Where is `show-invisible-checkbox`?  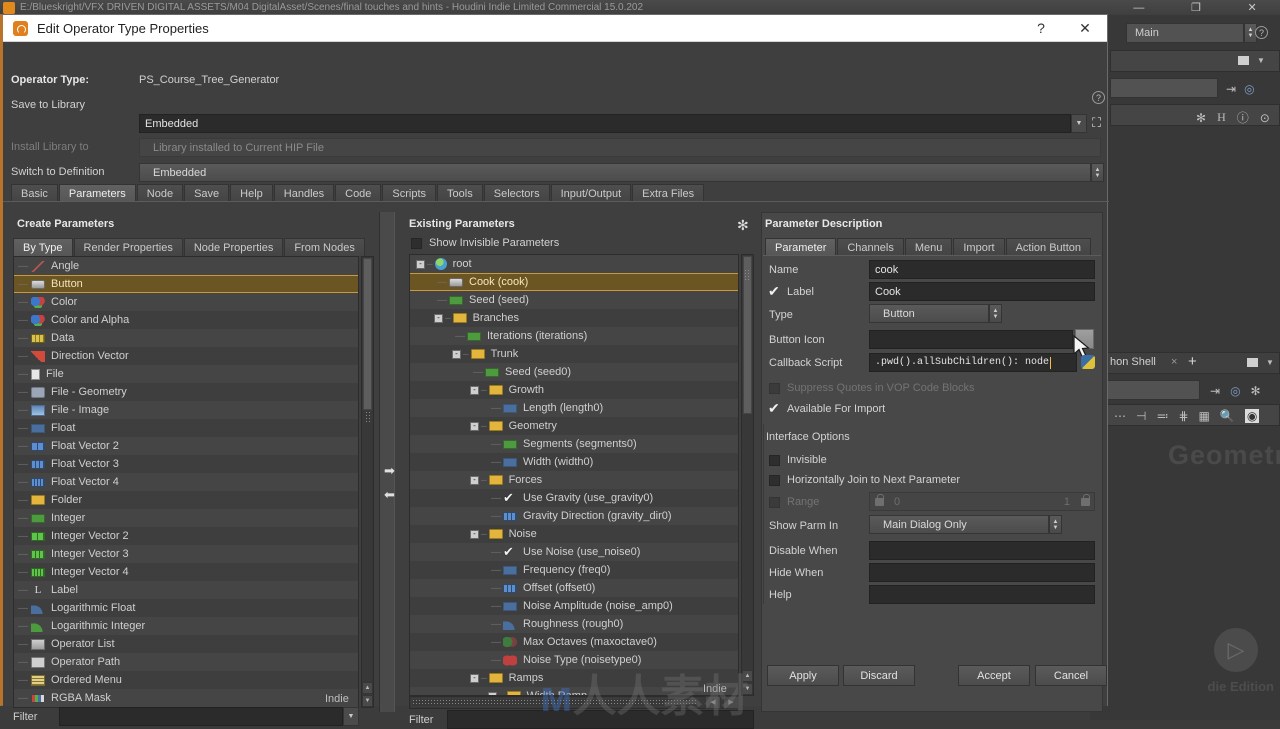
show-invisible-checkbox is located at coordinates (416, 243).